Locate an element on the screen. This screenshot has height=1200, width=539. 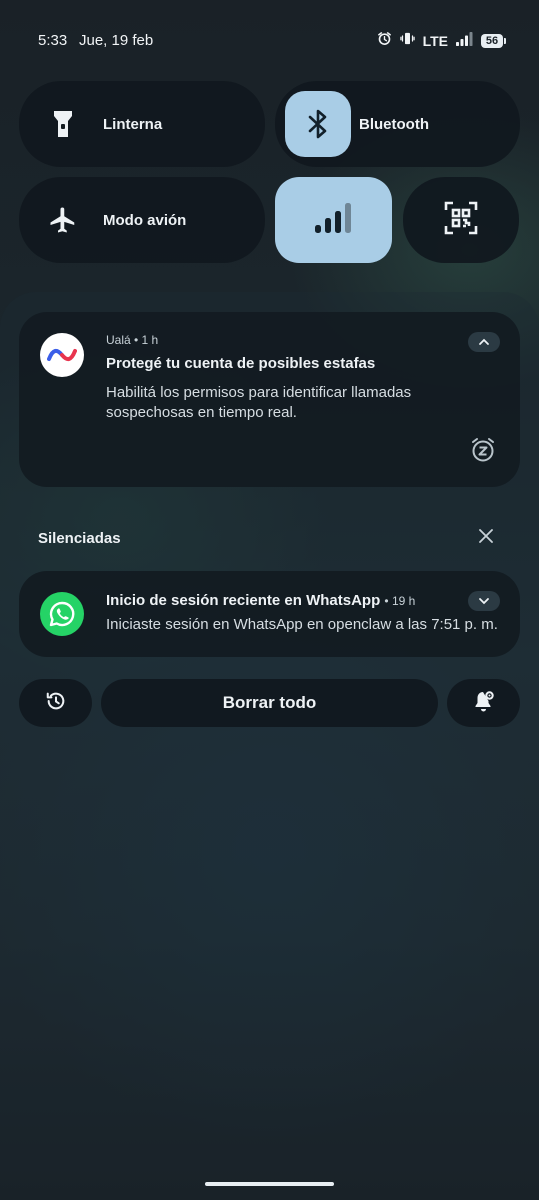
chevron-down-icon is located at coordinates (484, 601).